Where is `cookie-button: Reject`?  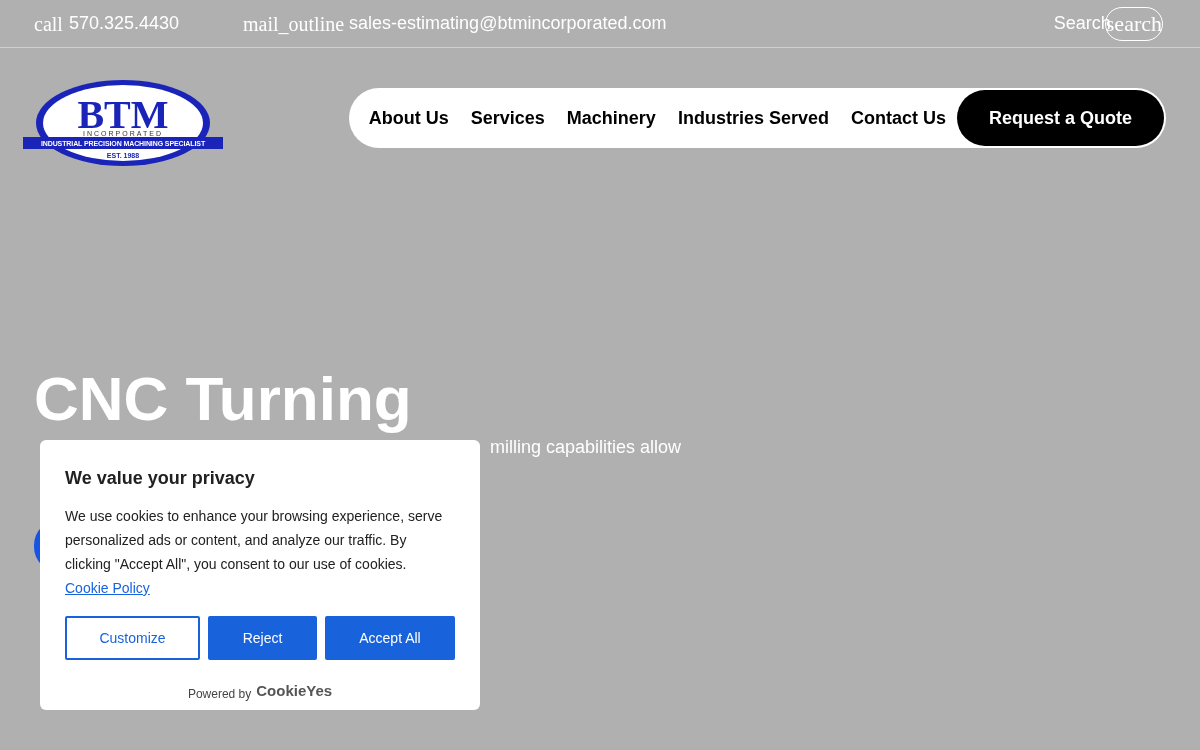 cookie-button: Reject is located at coordinates (262, 638).